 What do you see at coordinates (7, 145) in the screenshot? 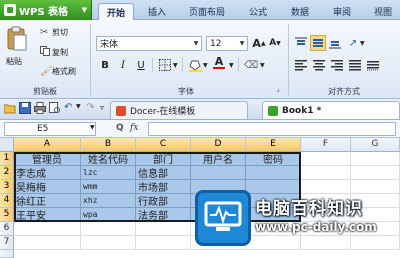
I see `select-all-corner` at bounding box center [7, 145].